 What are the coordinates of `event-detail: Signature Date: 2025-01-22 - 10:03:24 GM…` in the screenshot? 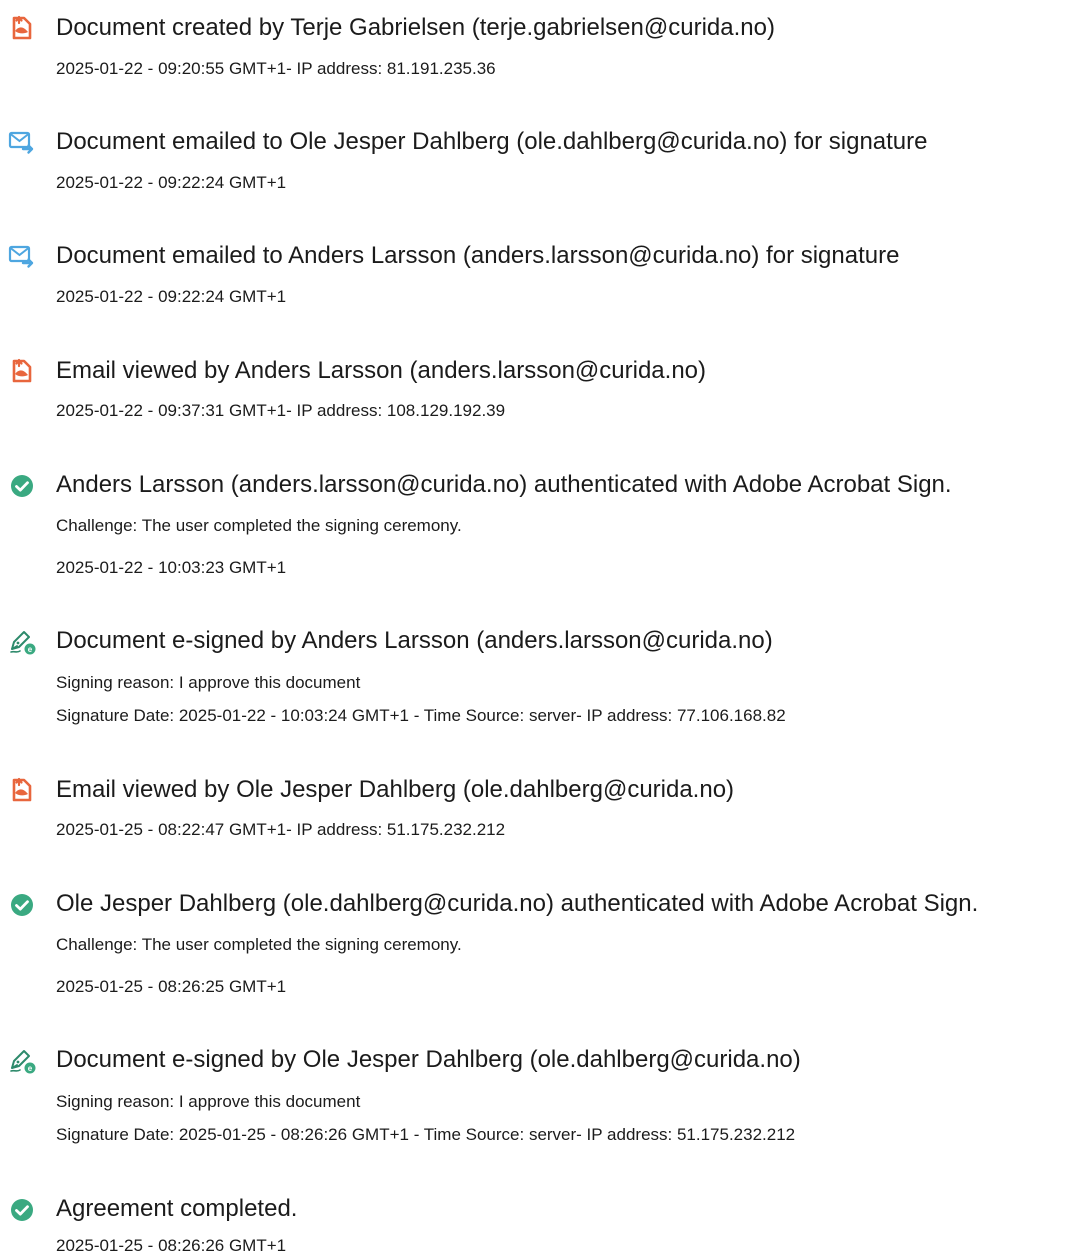 It's located at (421, 715).